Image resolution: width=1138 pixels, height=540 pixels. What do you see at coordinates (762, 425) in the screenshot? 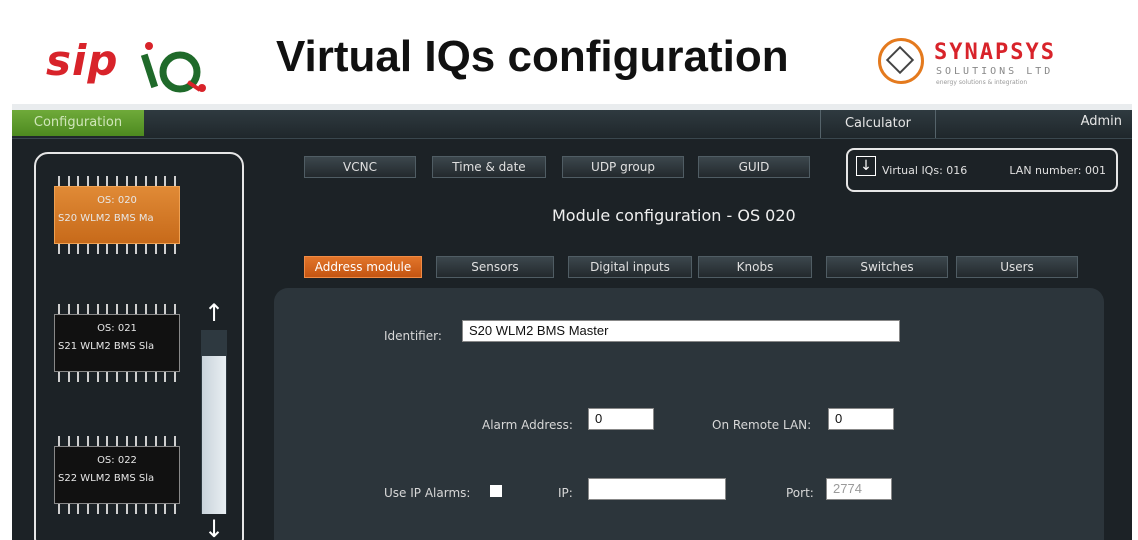
I see `remote-lan-label: On Remote LAN:` at bounding box center [762, 425].